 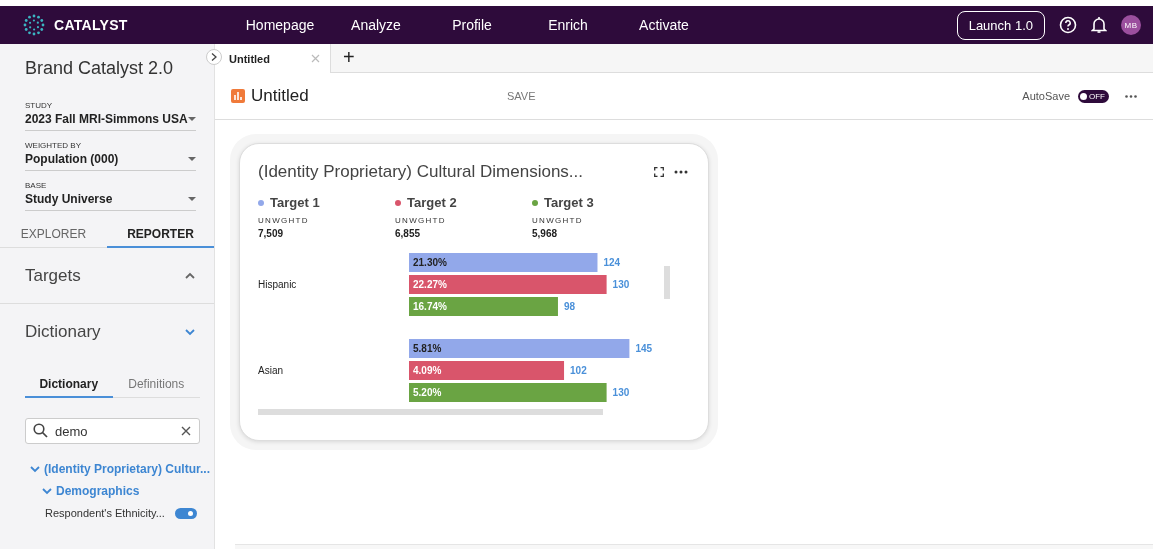 What do you see at coordinates (238, 96) in the screenshot?
I see `chart-icon` at bounding box center [238, 96].